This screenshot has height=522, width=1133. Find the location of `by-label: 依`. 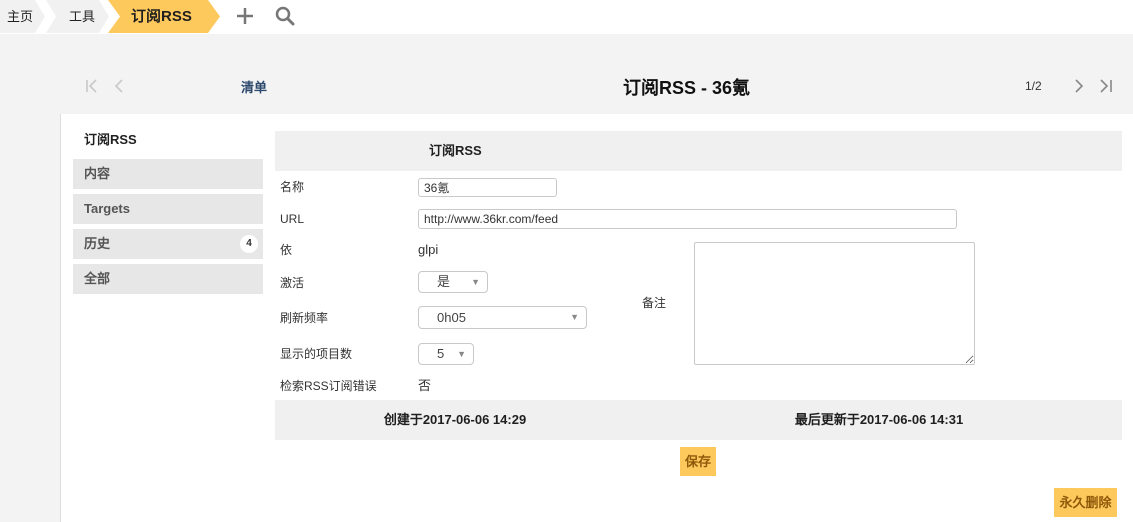

by-label: 依 is located at coordinates (286, 250).